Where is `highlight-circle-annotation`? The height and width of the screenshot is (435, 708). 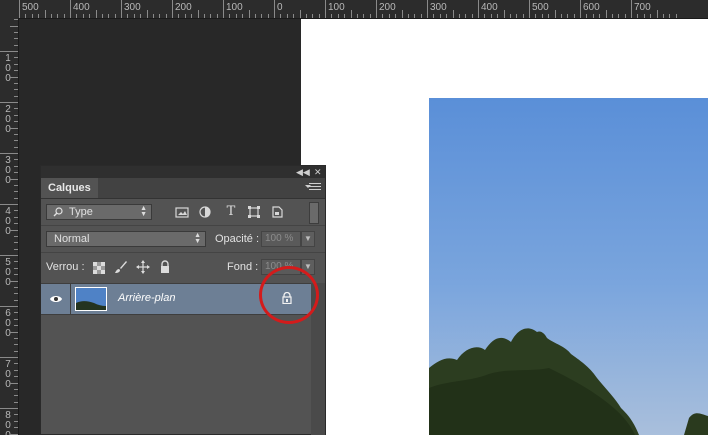
highlight-circle-annotation is located at coordinates (289, 295).